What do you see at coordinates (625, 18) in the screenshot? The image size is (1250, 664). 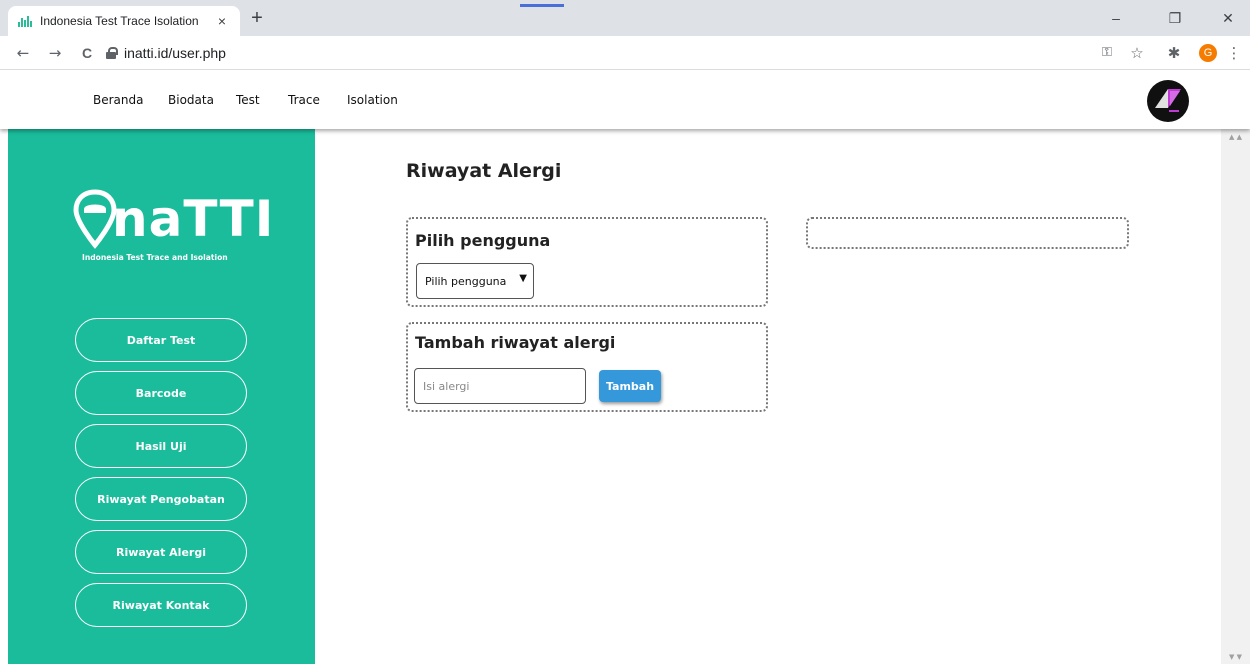 I see `browser-tabstrip: Indonesia Test Trace Isolation × + – ❐ ✕` at bounding box center [625, 18].